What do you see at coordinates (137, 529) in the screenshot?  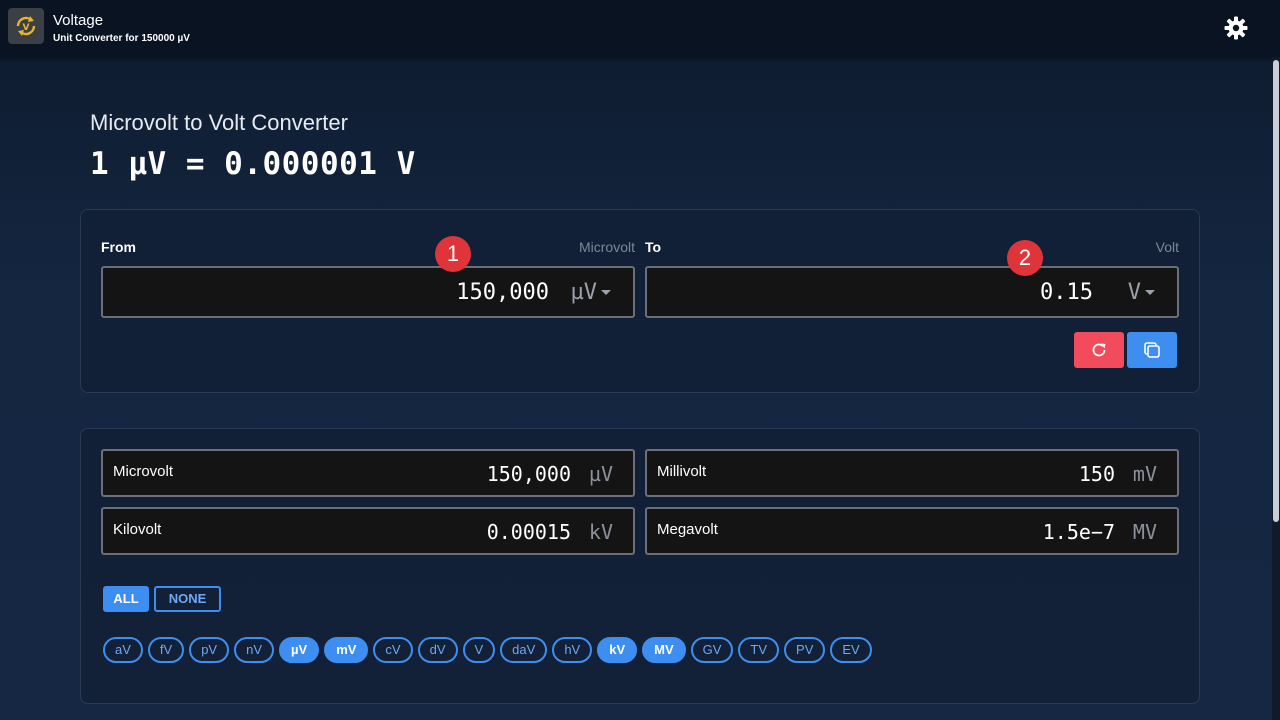 I see `result-name: Kilovolt` at bounding box center [137, 529].